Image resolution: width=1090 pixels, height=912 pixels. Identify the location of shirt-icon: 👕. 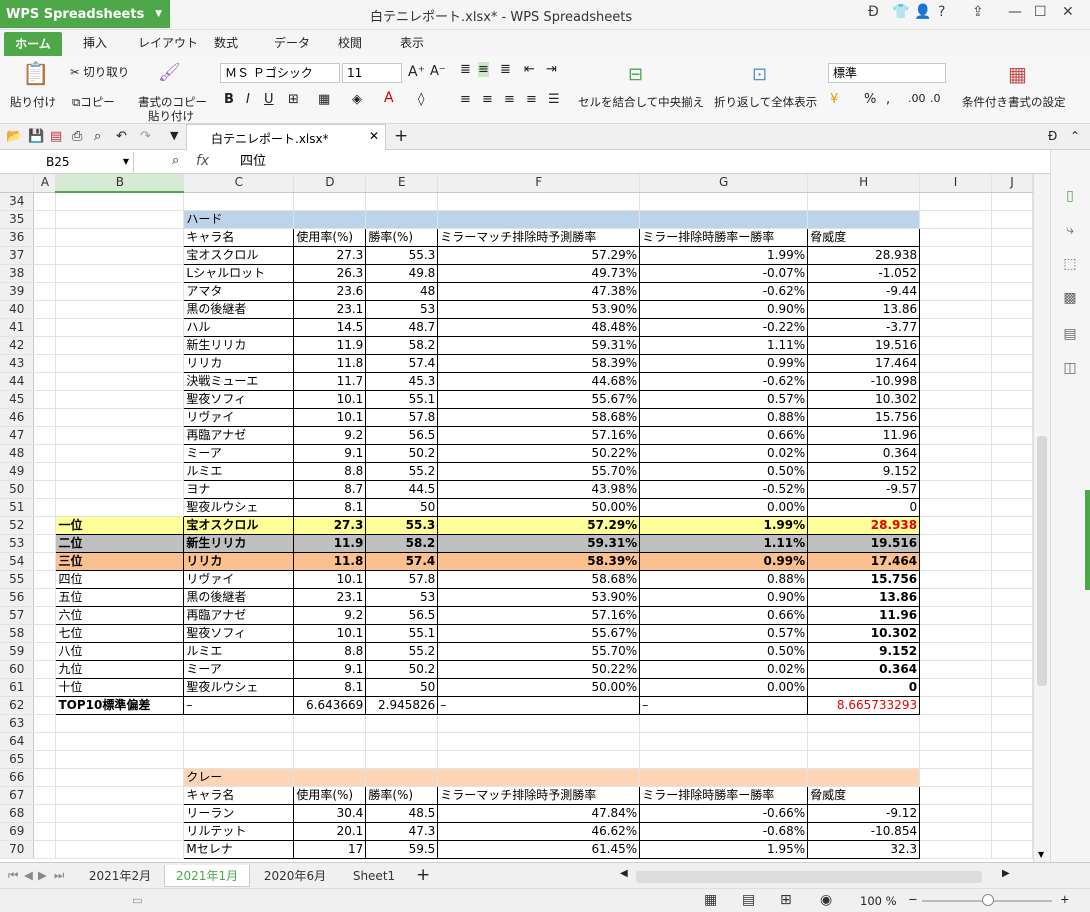
(900, 12).